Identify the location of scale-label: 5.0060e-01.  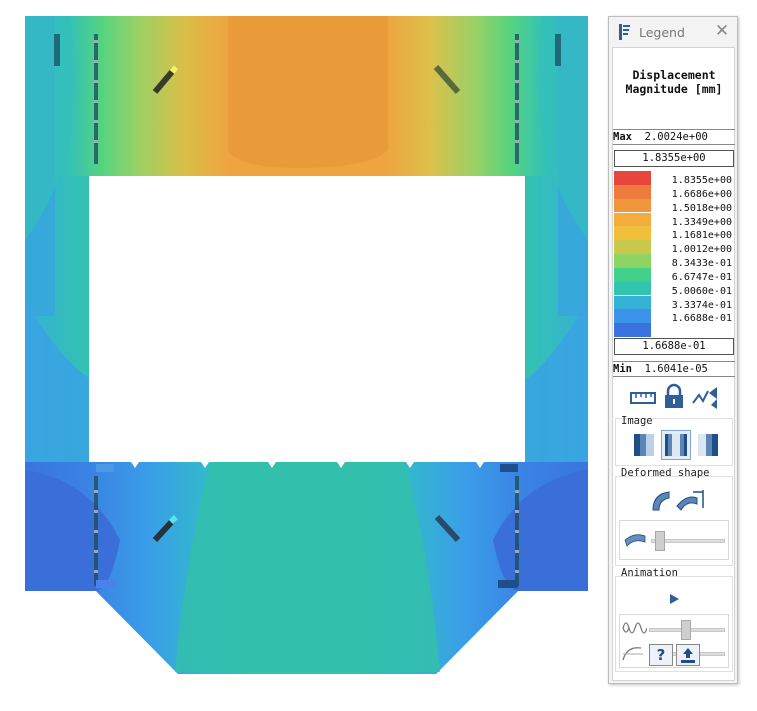
(701, 291).